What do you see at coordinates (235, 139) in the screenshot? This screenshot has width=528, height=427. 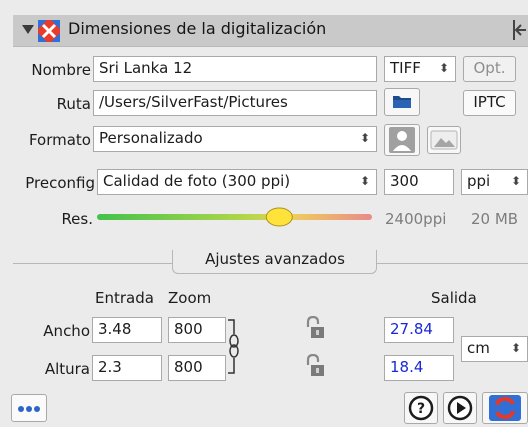 I see `formato-select: Personalizado ⬍` at bounding box center [235, 139].